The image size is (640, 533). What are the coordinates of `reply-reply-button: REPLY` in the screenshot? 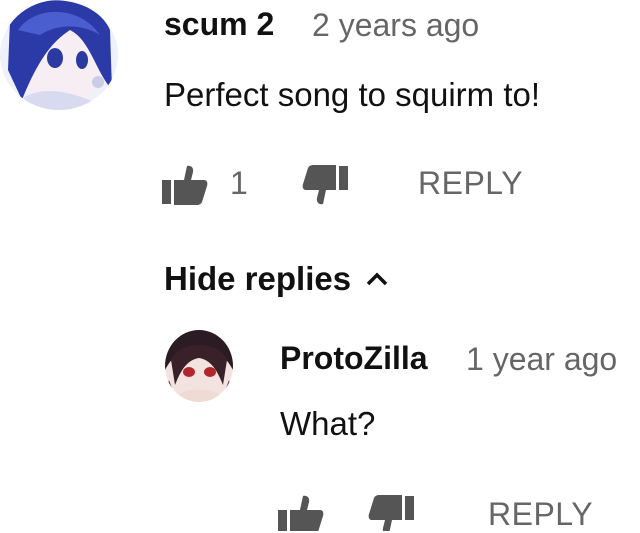 It's located at (540, 514).